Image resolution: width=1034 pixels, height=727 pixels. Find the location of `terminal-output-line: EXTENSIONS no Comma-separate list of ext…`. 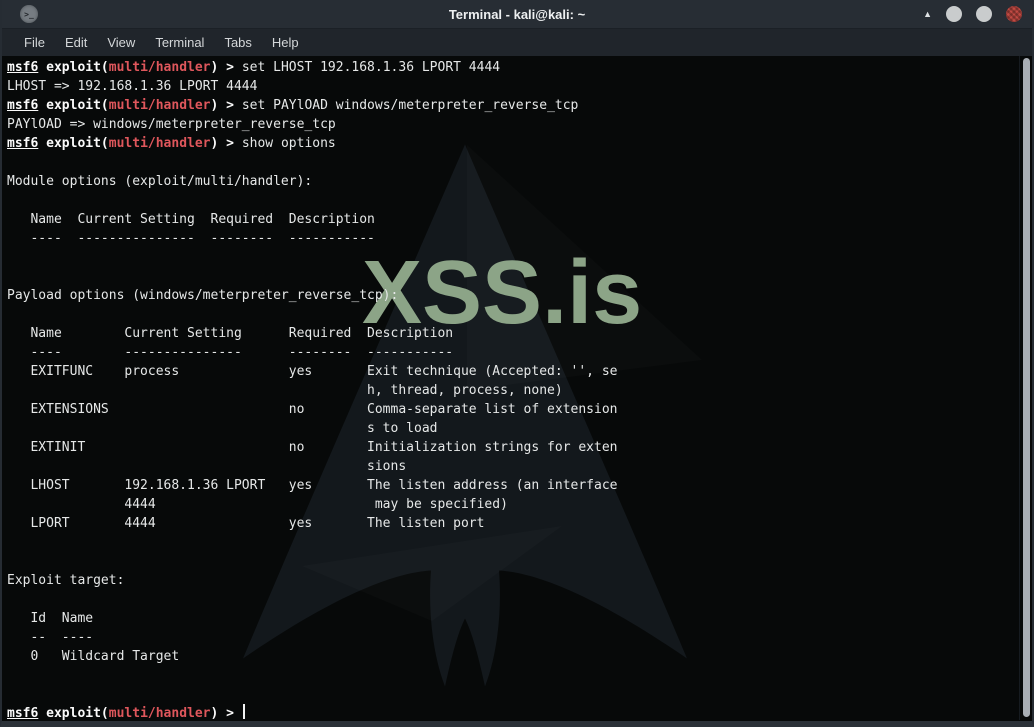

terminal-output-line: EXTENSIONS no Comma-separate list of ext… is located at coordinates (312, 409).